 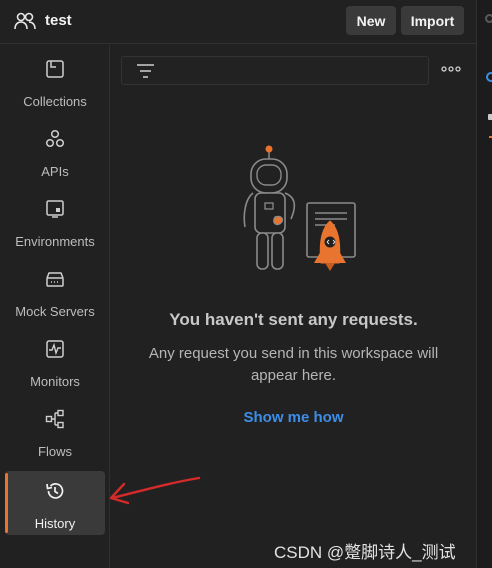 What do you see at coordinates (55, 209) in the screenshot?
I see `environments-icon` at bounding box center [55, 209].